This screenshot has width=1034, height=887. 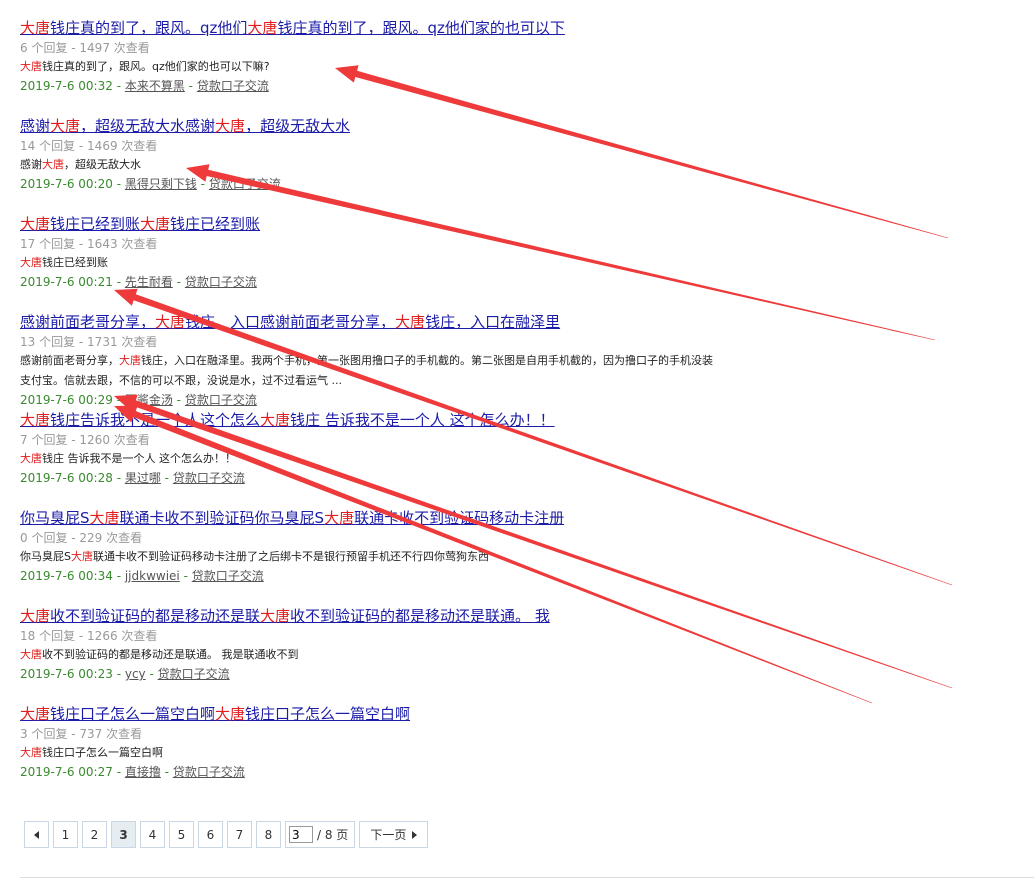 I want to click on text-segment: 收不到验证码的都是移动还是联通。 我, so click(x=420, y=616).